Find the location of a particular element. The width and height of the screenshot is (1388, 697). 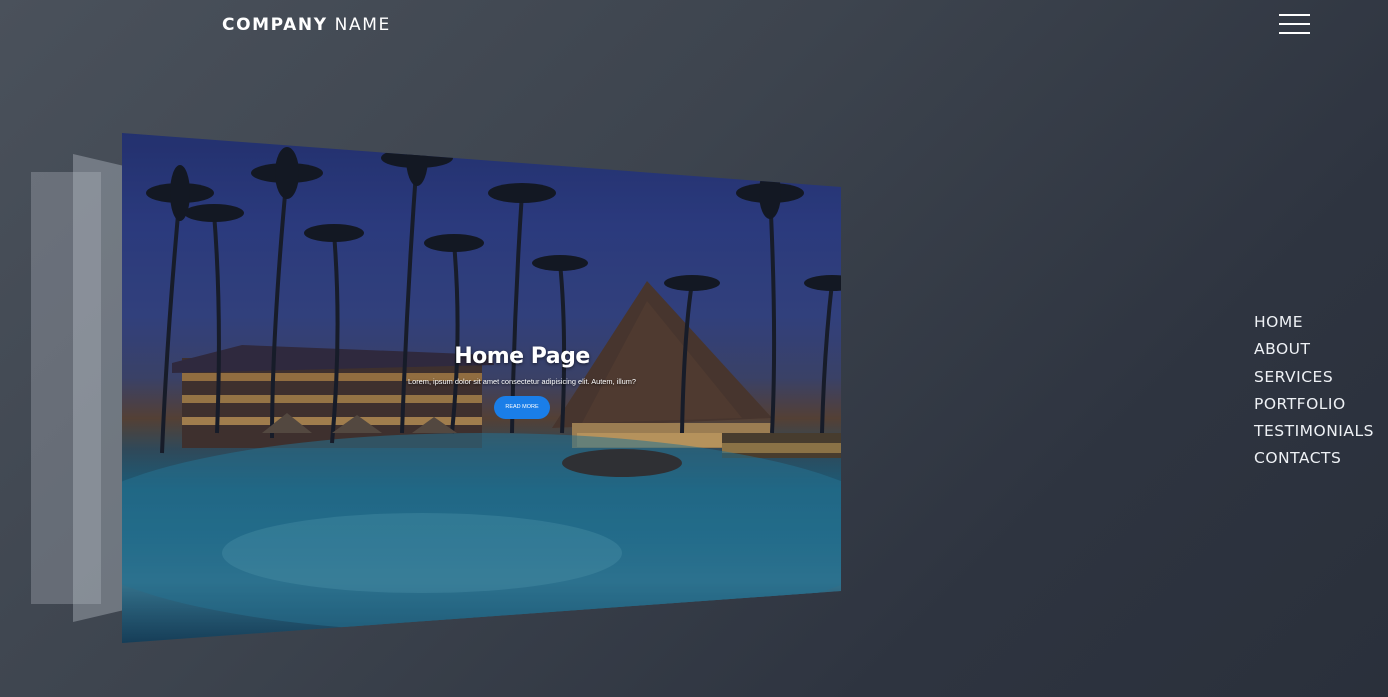

nav-item-contacts: CONTACTS is located at coordinates (1314, 458).